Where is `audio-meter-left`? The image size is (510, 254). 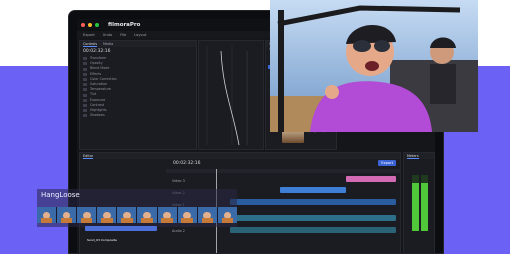 audio-meter-left is located at coordinates (415, 203).